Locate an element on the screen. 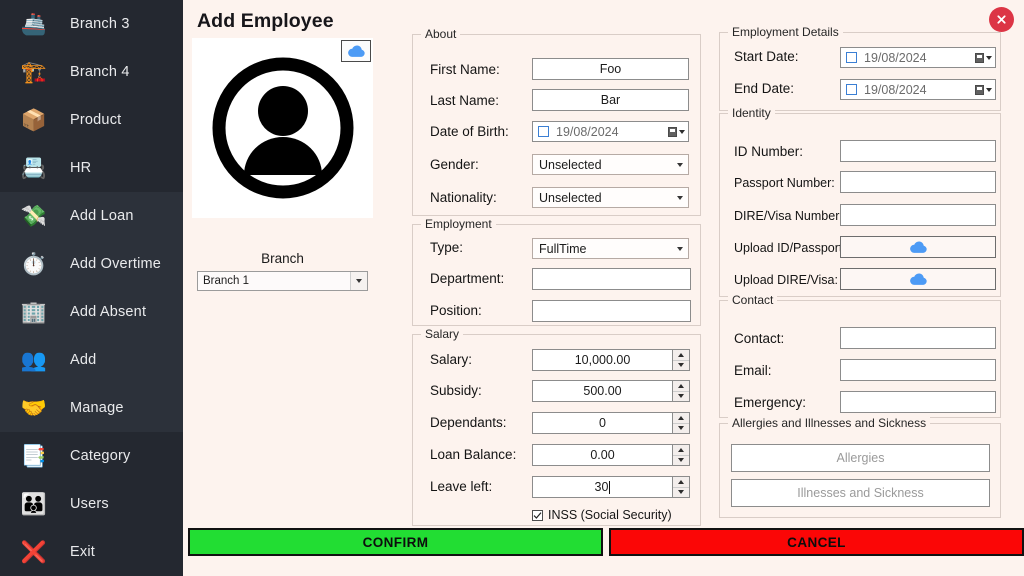  subsidy-stepper is located at coordinates (681, 391).